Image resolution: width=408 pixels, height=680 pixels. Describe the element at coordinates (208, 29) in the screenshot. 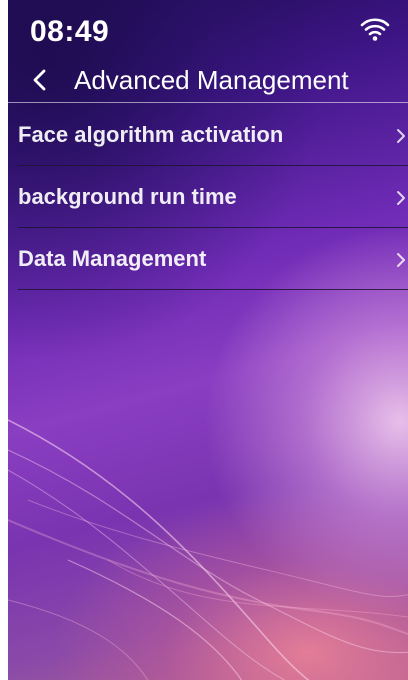

I see `status-bar: 08:49` at that location.